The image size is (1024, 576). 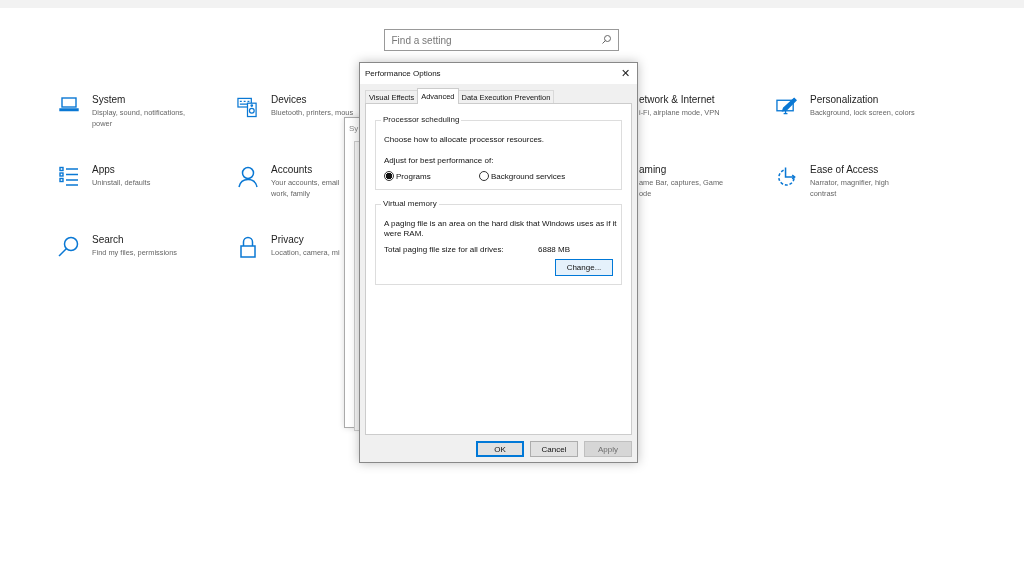 What do you see at coordinates (679, 100) in the screenshot?
I see `category-title: etwork & Internet` at bounding box center [679, 100].